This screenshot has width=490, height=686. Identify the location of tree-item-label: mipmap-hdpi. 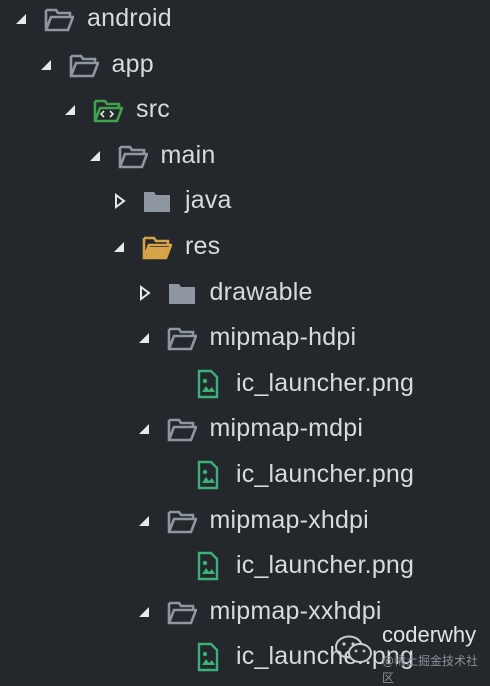
(283, 337).